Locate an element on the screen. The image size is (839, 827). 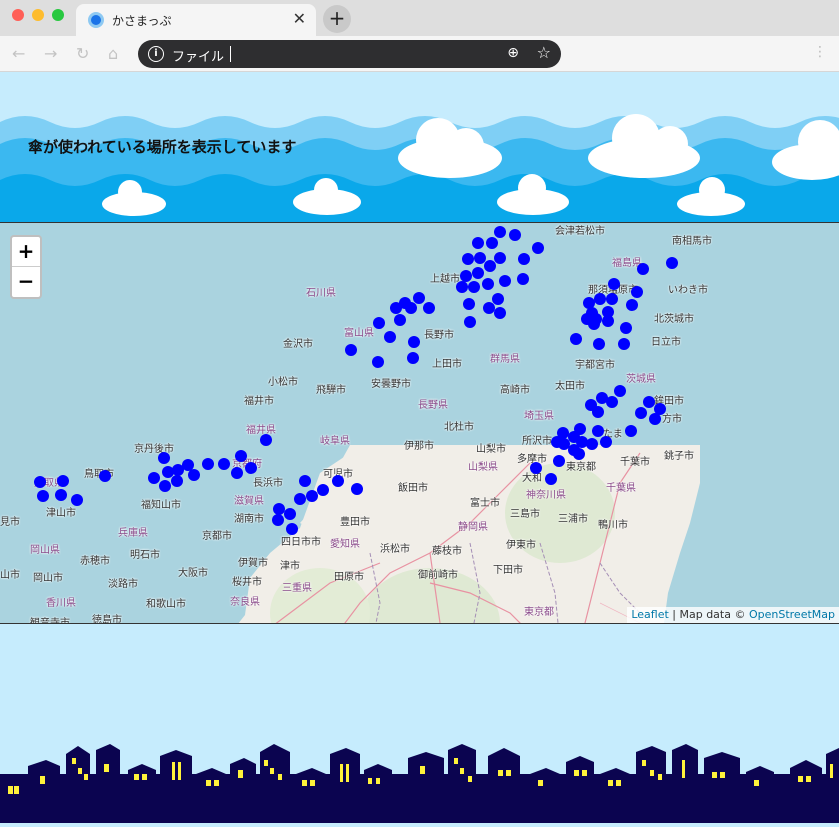
zoom-out-button: − is located at coordinates (26, 282).